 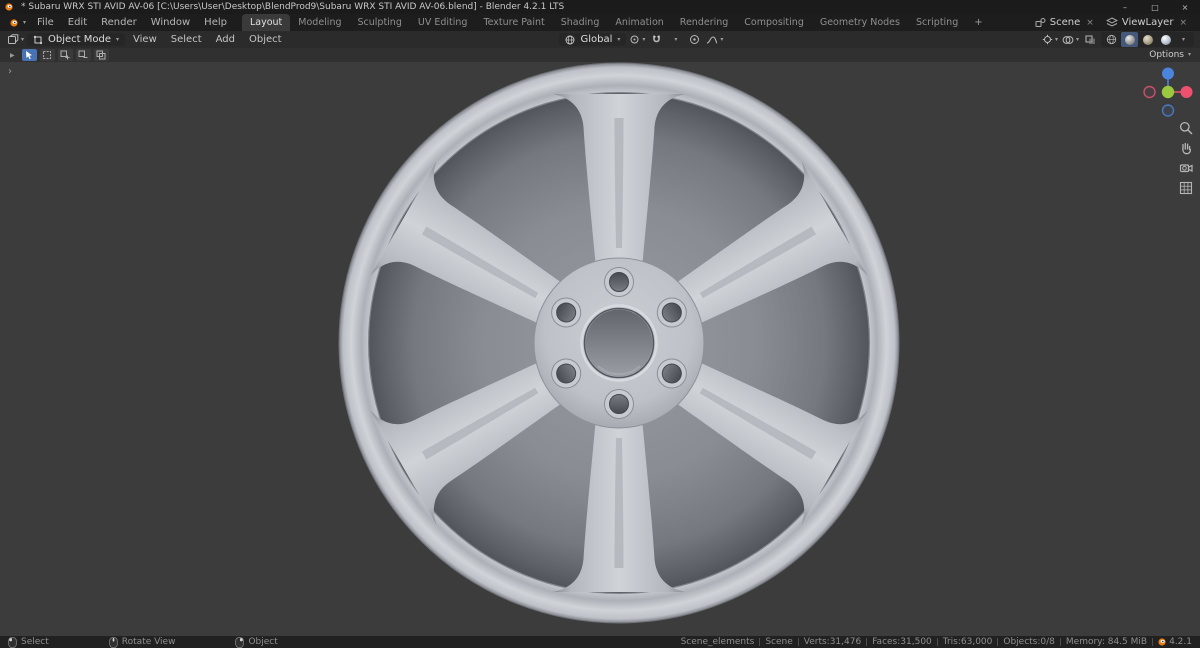 What do you see at coordinates (1186, 128) in the screenshot?
I see `zoom-icon` at bounding box center [1186, 128].